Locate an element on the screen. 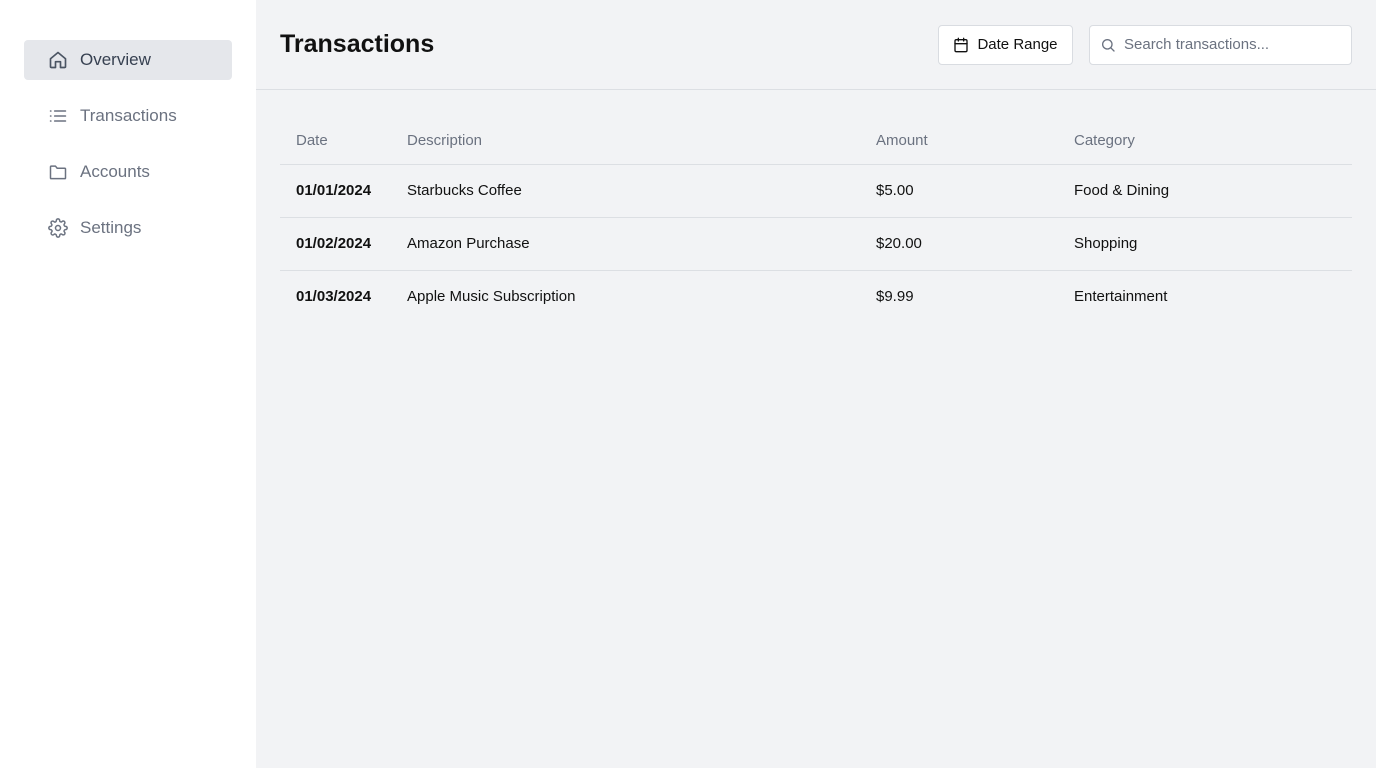 This screenshot has width=1376, height=768. sidebar-item-settings: Settings is located at coordinates (128, 228).